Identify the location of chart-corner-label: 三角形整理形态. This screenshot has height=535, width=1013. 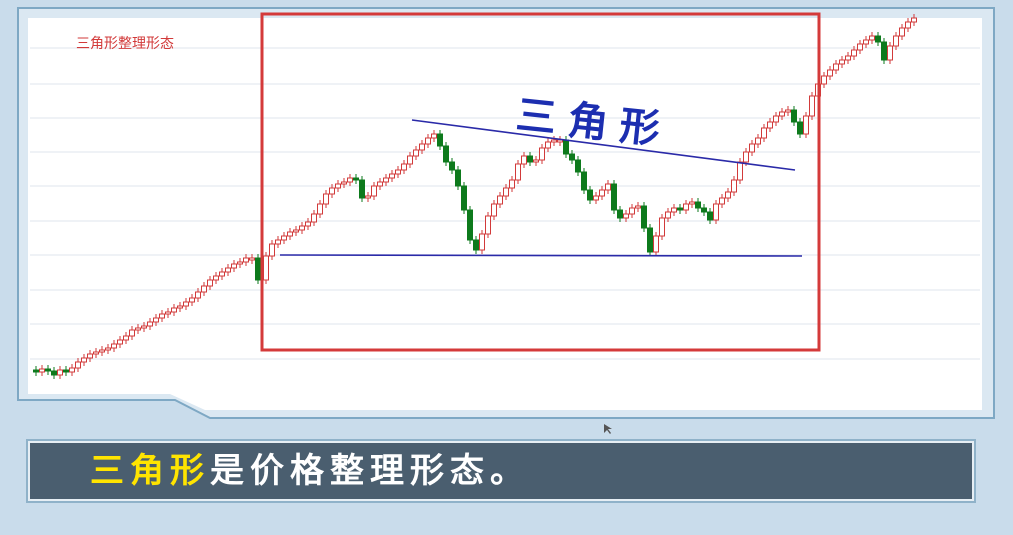
(125, 44).